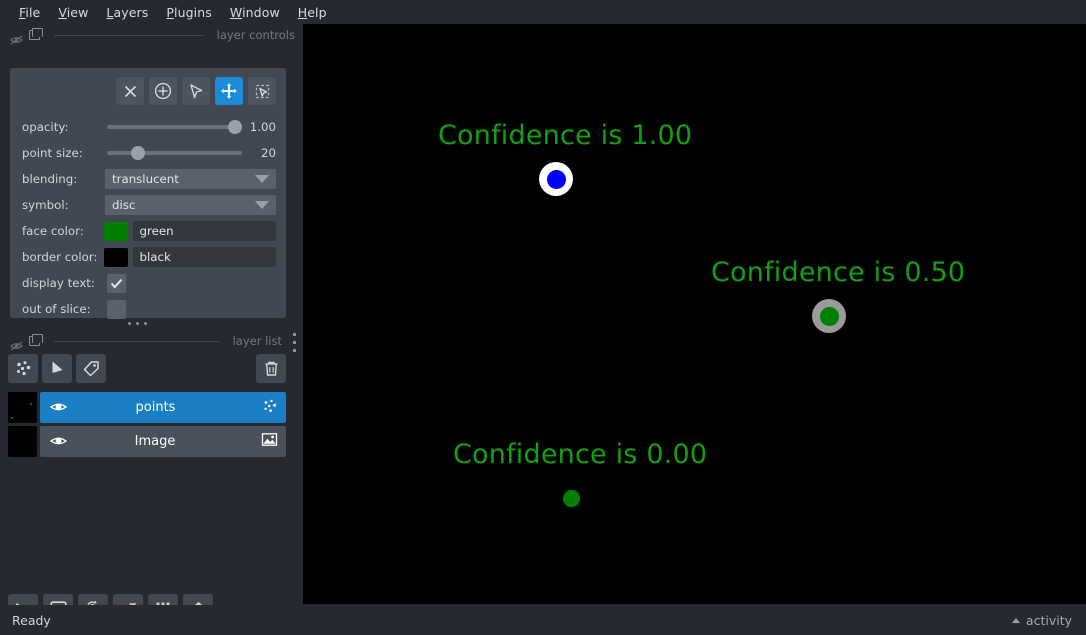  Describe the element at coordinates (116, 257) in the screenshot. I see `border-color-swatch` at that location.